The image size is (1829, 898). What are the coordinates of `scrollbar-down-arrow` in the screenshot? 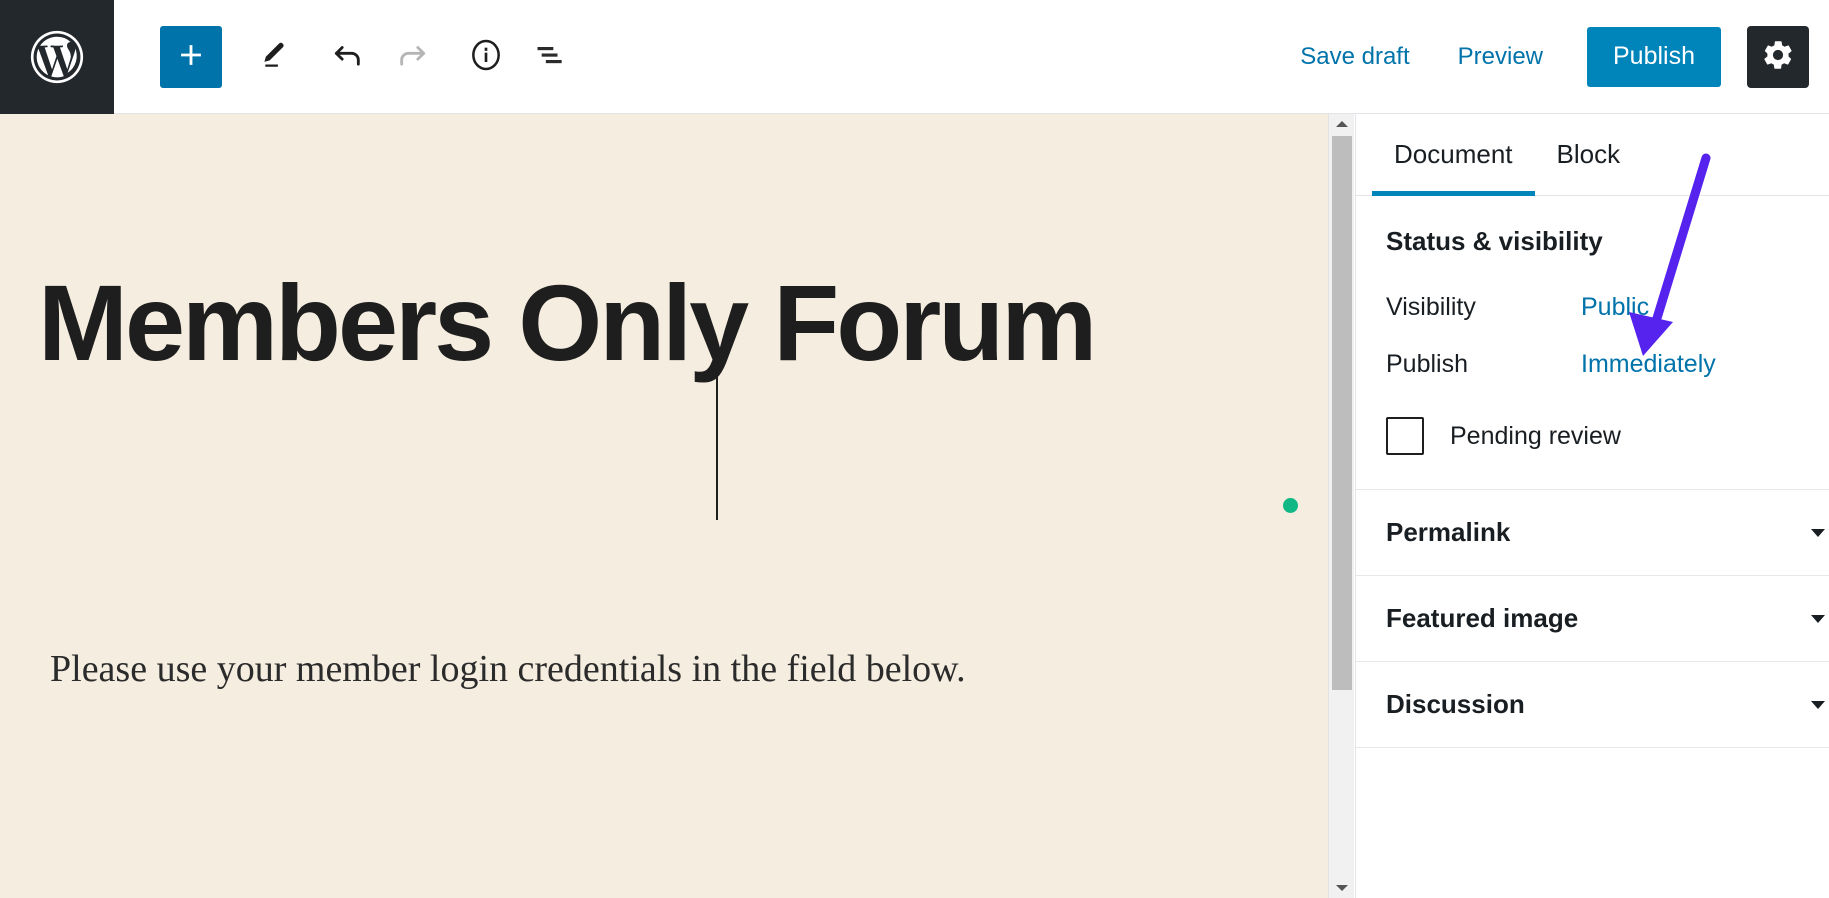 It's located at (1341, 888).